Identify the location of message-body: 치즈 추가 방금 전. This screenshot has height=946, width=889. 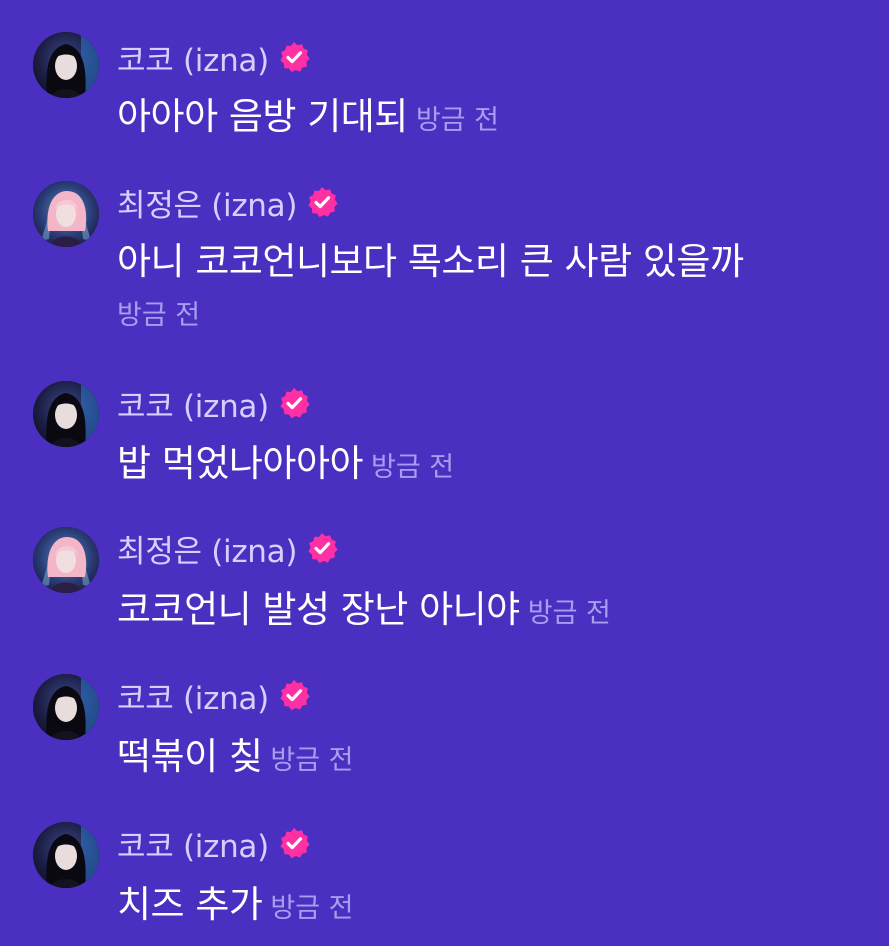
(235, 901).